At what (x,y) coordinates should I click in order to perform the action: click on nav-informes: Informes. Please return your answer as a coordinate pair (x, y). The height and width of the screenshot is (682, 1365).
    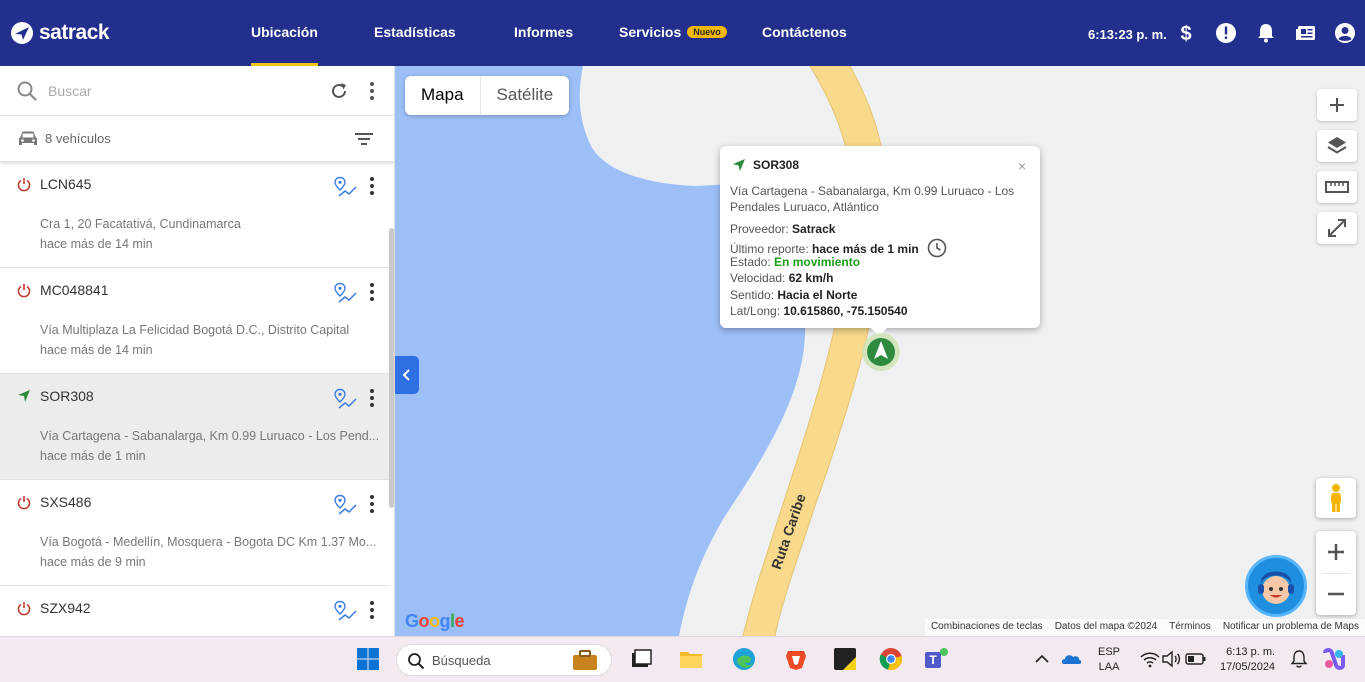
    Looking at the image, I should click on (543, 45).